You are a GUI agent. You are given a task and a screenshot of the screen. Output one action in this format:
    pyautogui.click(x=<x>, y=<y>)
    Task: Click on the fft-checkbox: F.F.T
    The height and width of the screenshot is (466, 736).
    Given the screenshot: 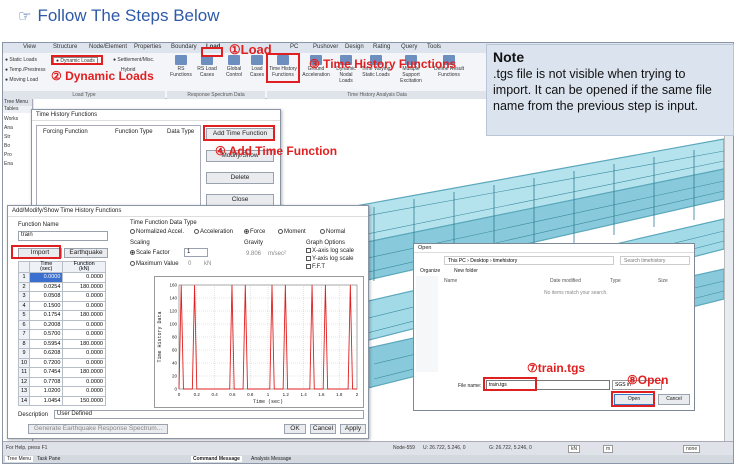 What is the action you would take?
    pyautogui.click(x=315, y=267)
    